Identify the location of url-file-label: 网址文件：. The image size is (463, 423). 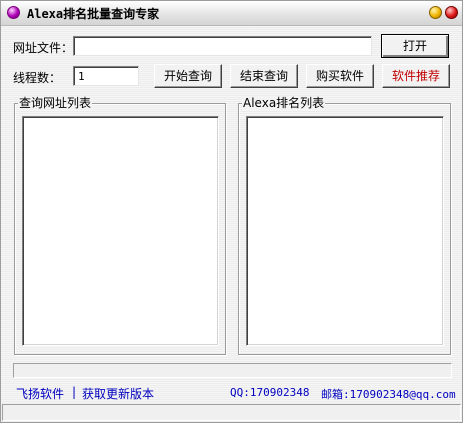
(43, 48).